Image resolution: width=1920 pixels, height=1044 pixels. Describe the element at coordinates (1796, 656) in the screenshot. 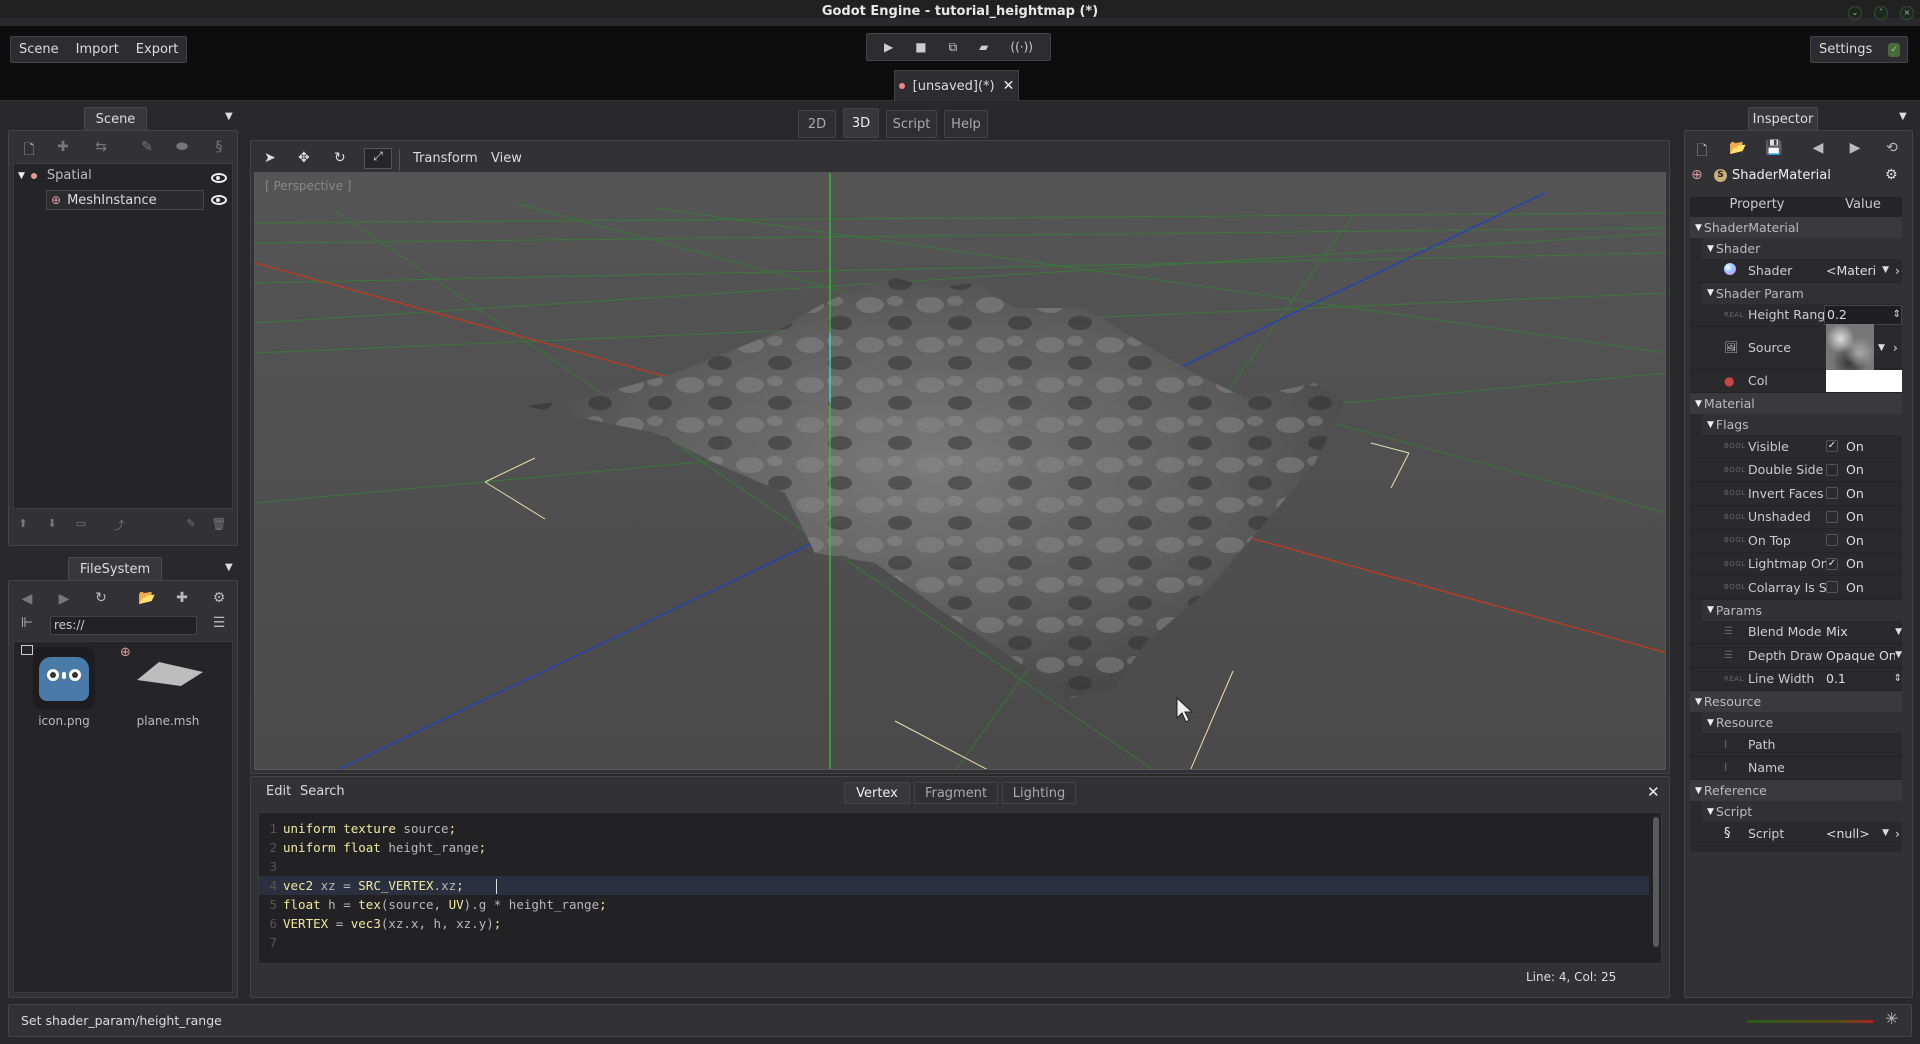

I see `property-depth-draw: ☰ Depth Draw Opaque Onl ▼` at that location.